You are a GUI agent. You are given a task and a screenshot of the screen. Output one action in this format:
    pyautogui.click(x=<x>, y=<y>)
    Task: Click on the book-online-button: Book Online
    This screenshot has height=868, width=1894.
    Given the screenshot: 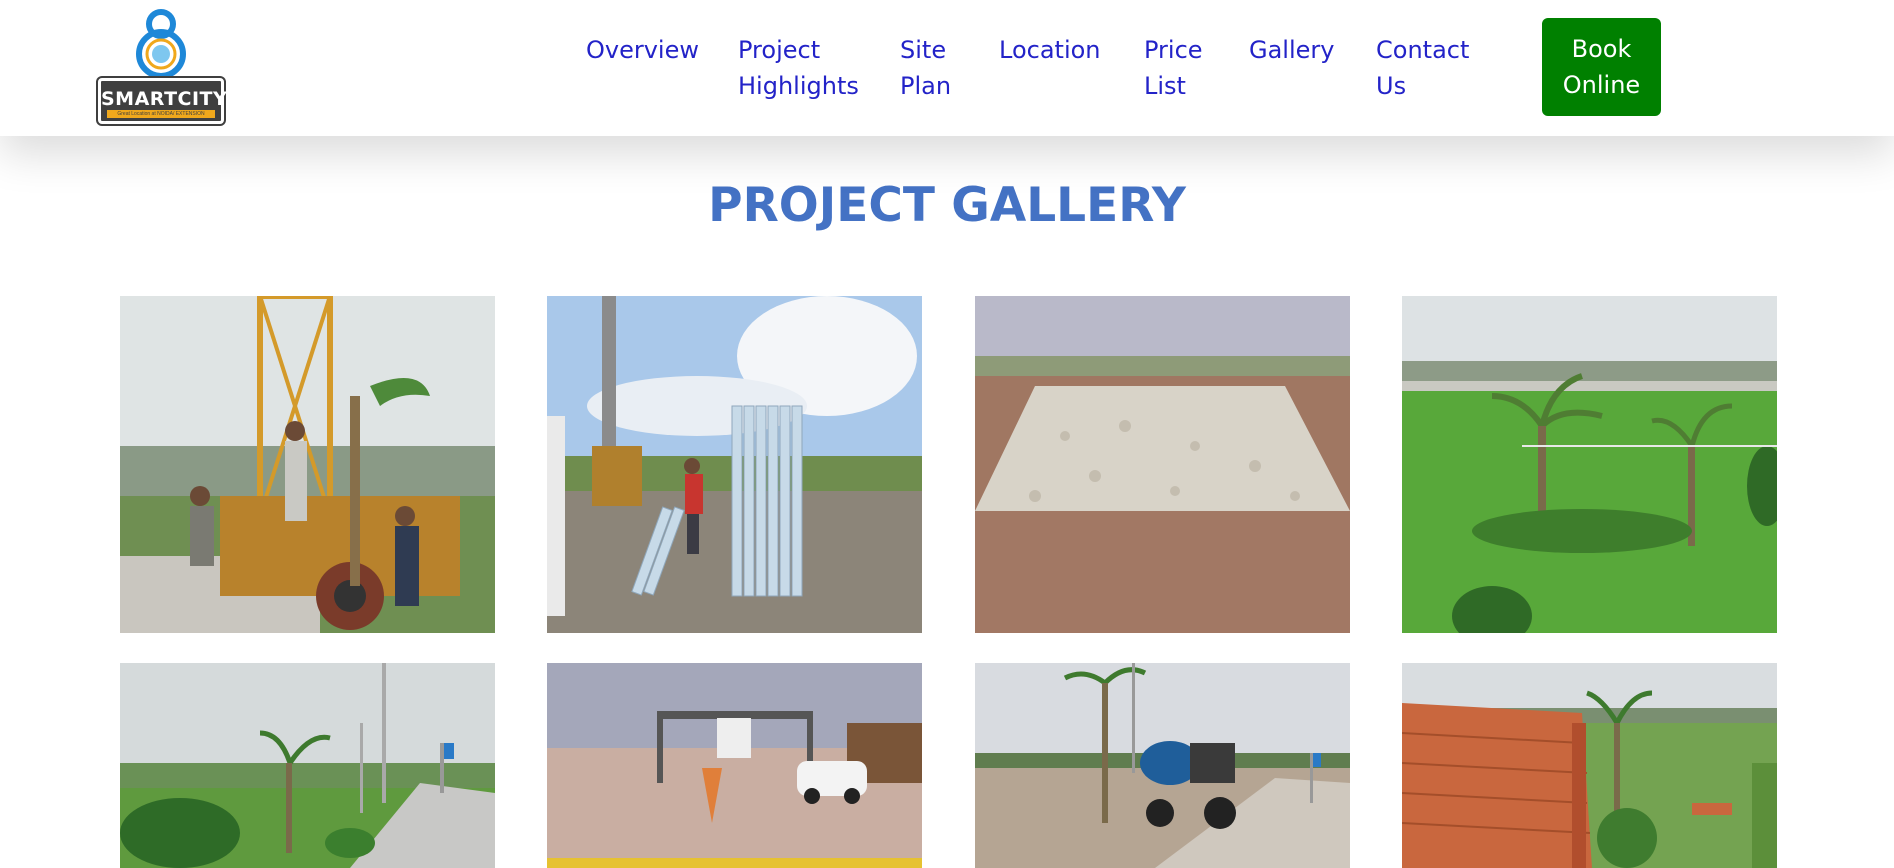 What is the action you would take?
    pyautogui.click(x=1601, y=67)
    